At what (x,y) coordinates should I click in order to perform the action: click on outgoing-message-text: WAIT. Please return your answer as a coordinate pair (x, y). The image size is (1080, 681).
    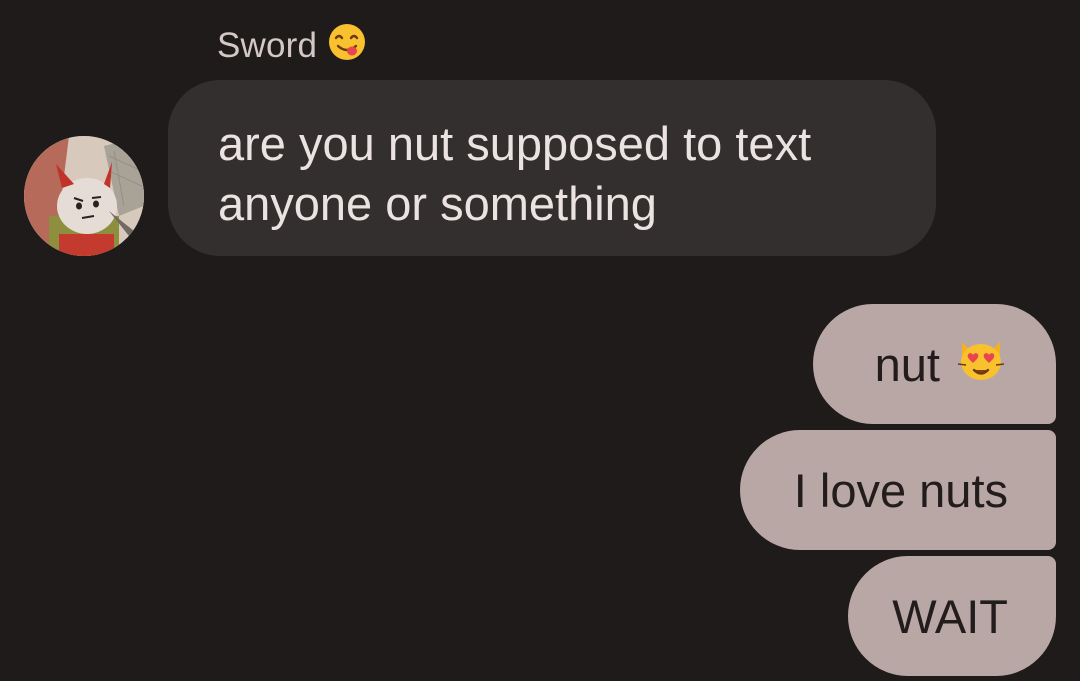
    Looking at the image, I should click on (950, 616).